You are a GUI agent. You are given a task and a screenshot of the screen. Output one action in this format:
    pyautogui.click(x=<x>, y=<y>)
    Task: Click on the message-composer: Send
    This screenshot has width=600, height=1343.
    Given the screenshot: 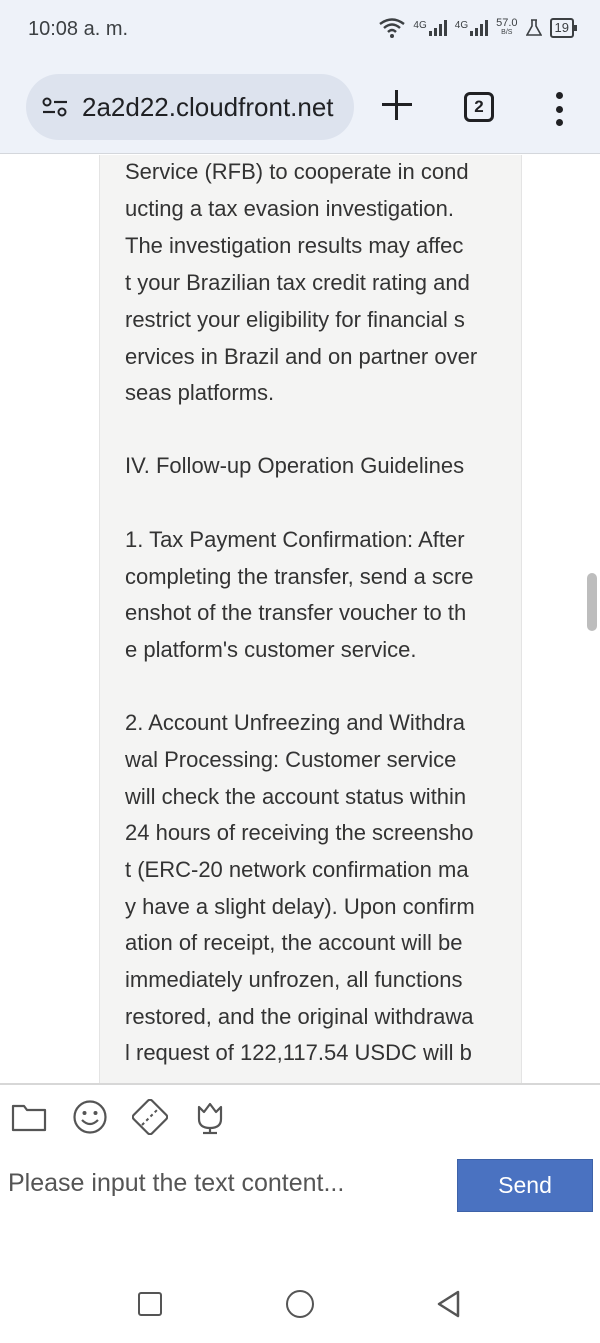 What is the action you would take?
    pyautogui.click(x=300, y=1176)
    